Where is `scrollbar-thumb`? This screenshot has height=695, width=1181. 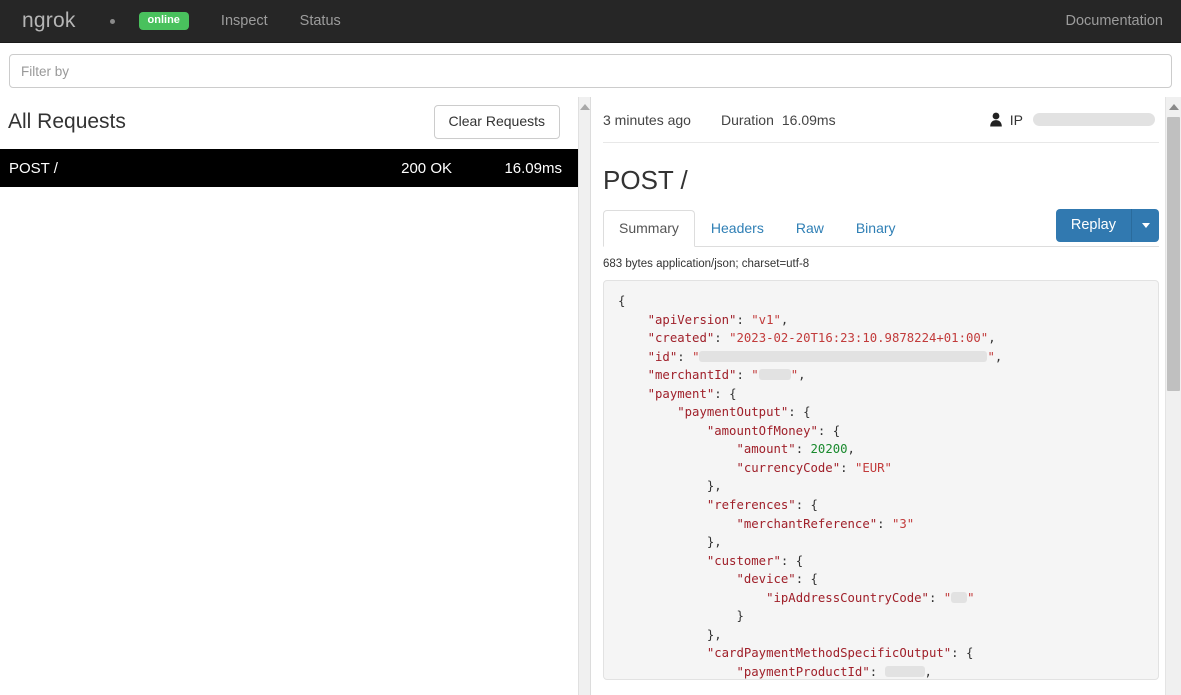
scrollbar-thumb is located at coordinates (1173, 254).